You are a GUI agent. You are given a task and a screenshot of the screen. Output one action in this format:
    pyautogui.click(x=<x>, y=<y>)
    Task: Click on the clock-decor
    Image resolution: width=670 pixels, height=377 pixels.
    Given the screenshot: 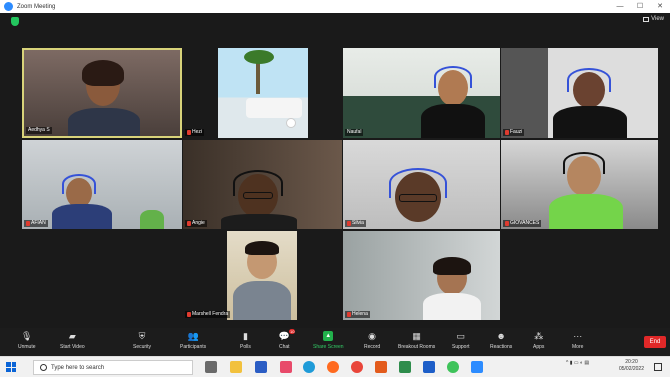 What is the action you would take?
    pyautogui.click(x=291, y=123)
    